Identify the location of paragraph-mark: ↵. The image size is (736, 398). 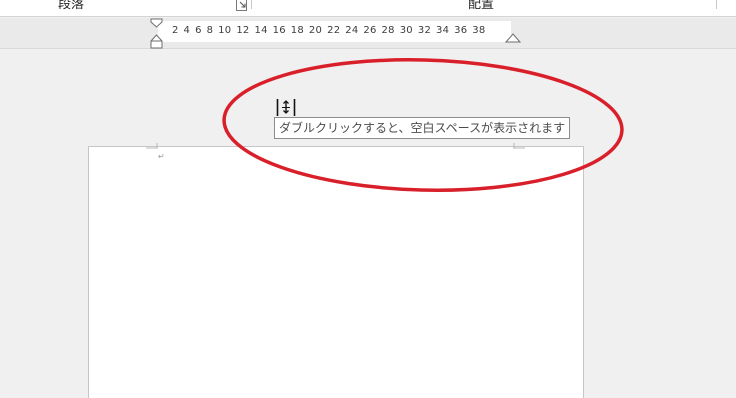
(161, 156).